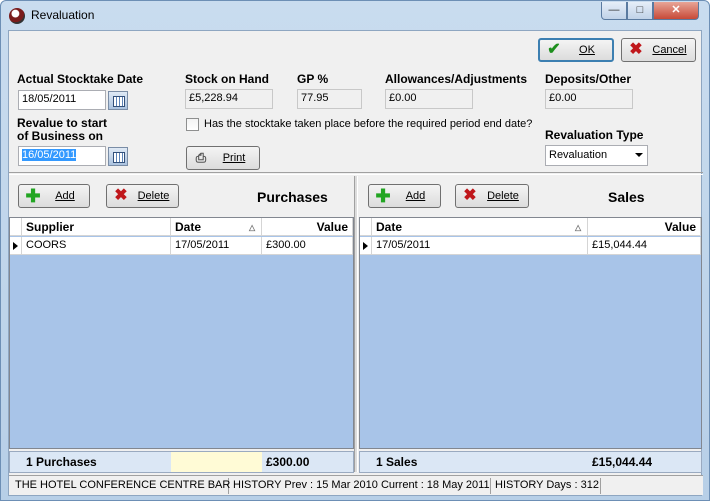 This screenshot has height=501, width=710. What do you see at coordinates (62, 123) in the screenshot?
I see `revalue-label-line1: Revalue to start` at bounding box center [62, 123].